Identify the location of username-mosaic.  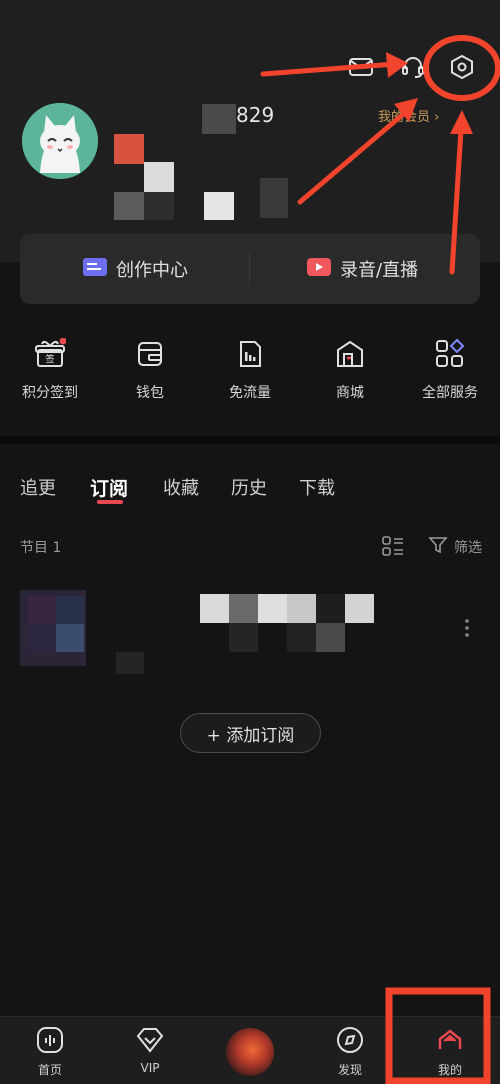
(219, 119).